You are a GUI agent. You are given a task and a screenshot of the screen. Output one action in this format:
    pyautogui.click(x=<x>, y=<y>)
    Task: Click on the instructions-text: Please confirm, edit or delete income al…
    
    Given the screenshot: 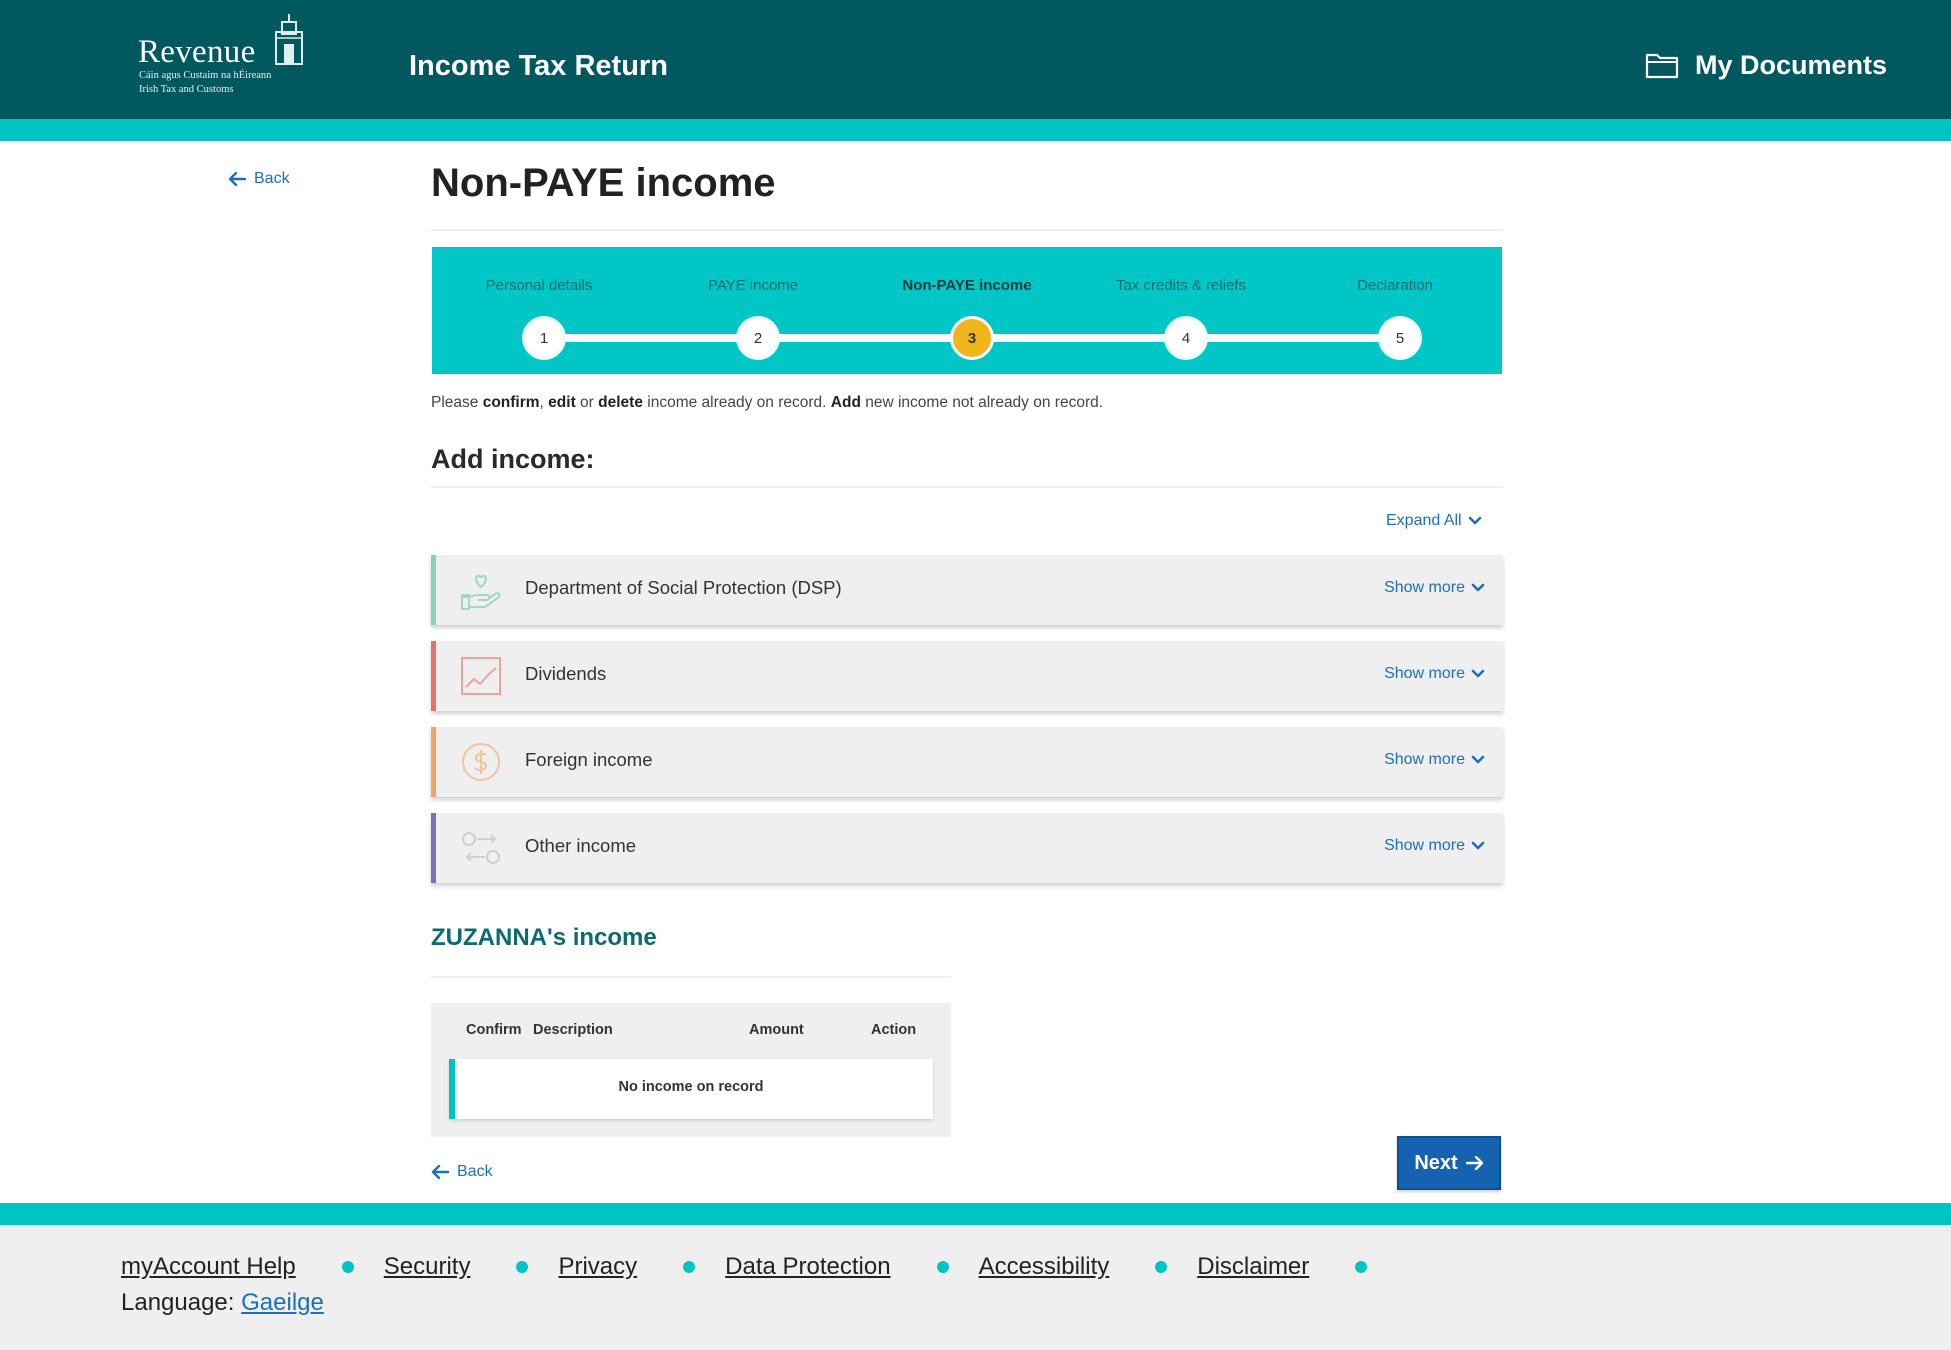 What is the action you would take?
    pyautogui.click(x=767, y=402)
    